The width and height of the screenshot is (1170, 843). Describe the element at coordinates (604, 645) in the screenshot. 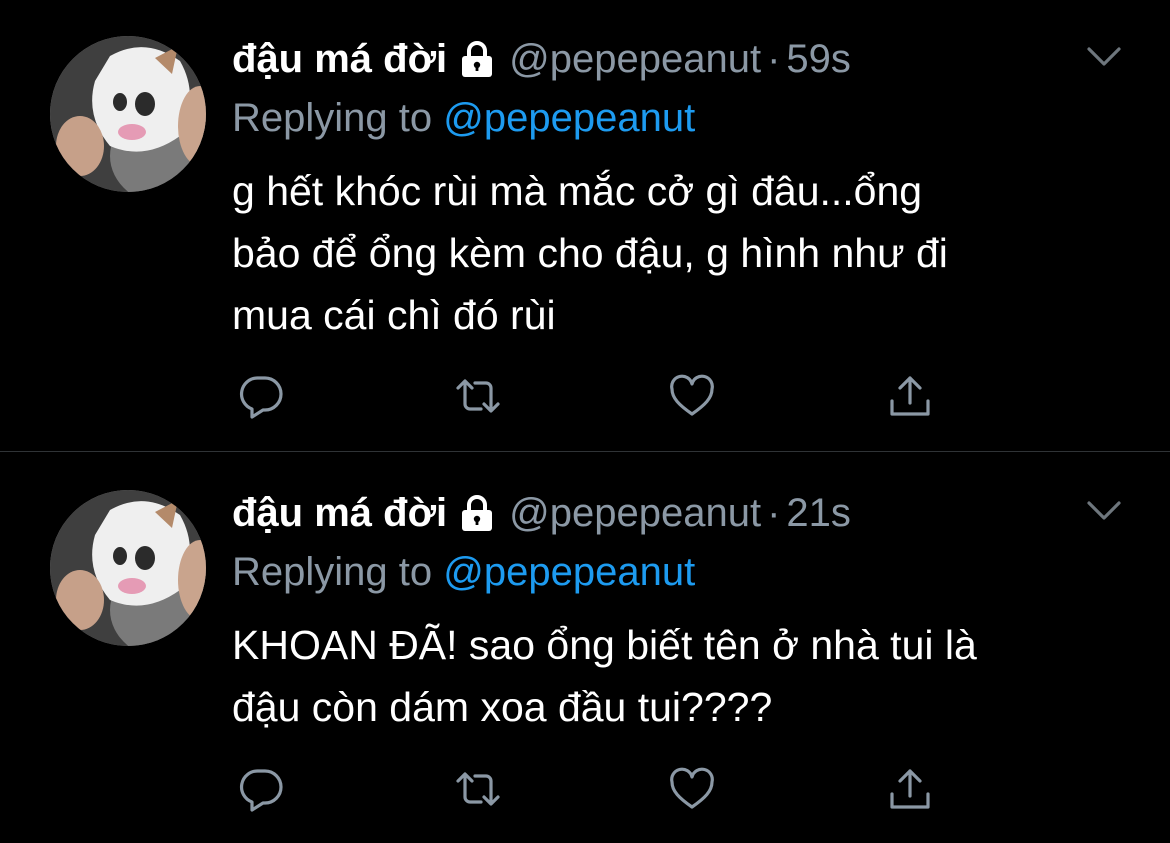

I see `tweet-text-line: KHOAN ĐÃ! sao ổng biết tên ở nhà tui là` at that location.